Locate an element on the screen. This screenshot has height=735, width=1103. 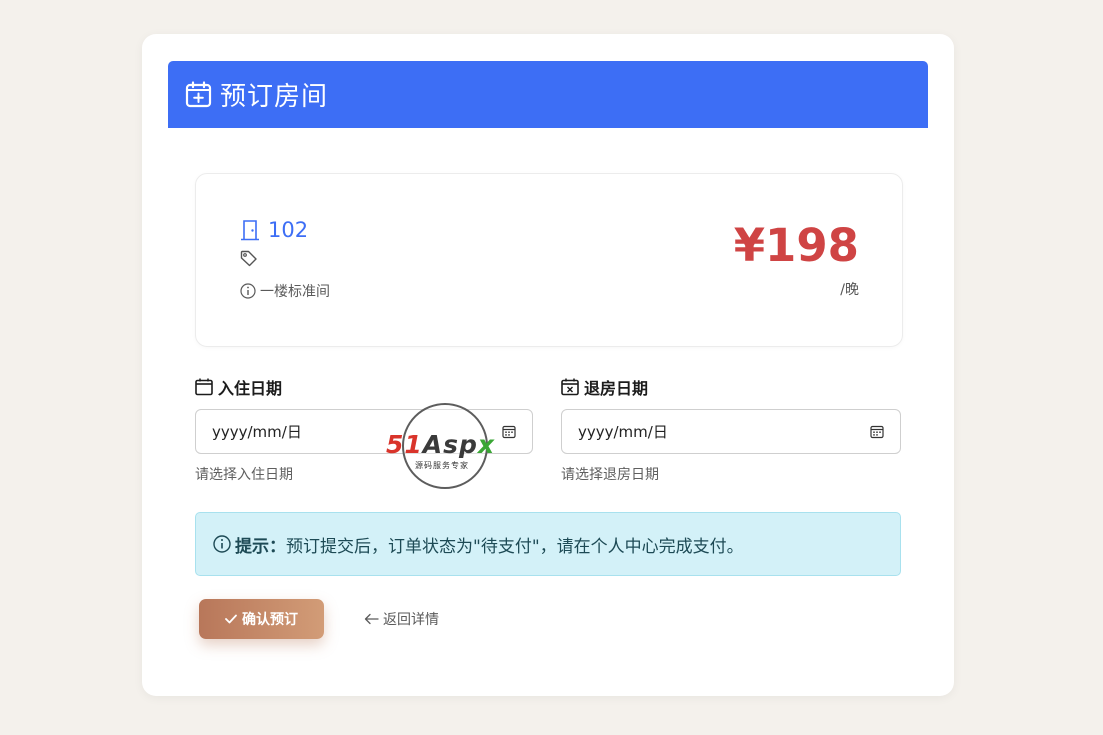
calendar-icon is located at coordinates (204, 387).